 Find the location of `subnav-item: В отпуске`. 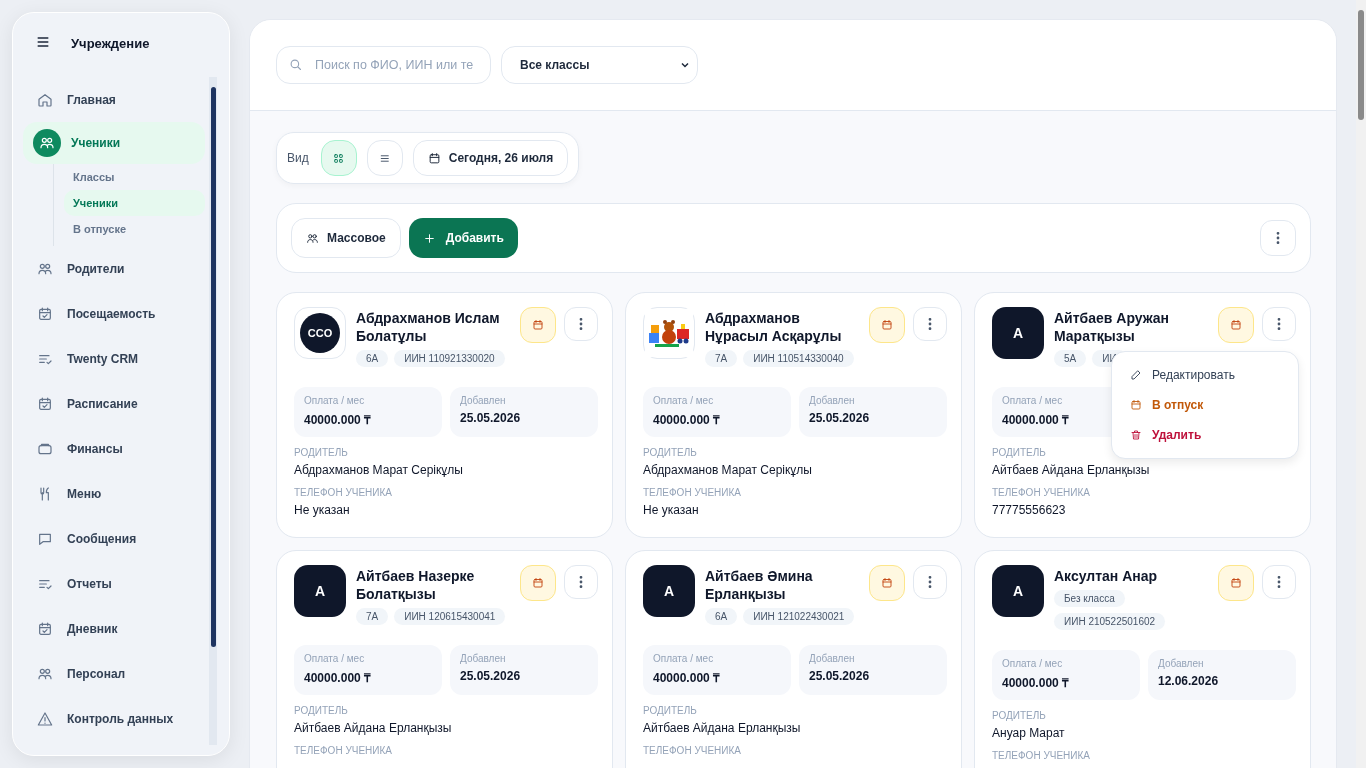

subnav-item: В отпуске is located at coordinates (134, 229).